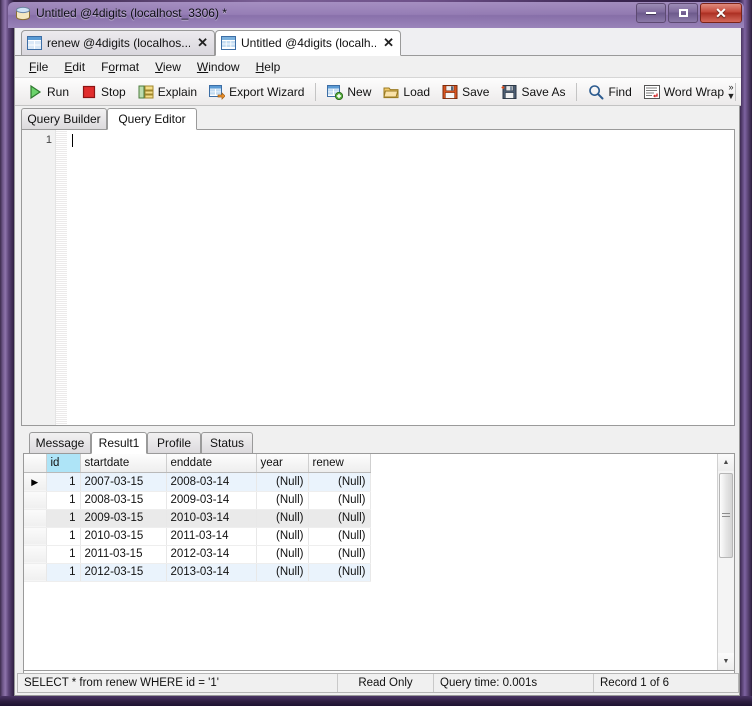  I want to click on cell-startdate: 2010-03-15, so click(123, 536).